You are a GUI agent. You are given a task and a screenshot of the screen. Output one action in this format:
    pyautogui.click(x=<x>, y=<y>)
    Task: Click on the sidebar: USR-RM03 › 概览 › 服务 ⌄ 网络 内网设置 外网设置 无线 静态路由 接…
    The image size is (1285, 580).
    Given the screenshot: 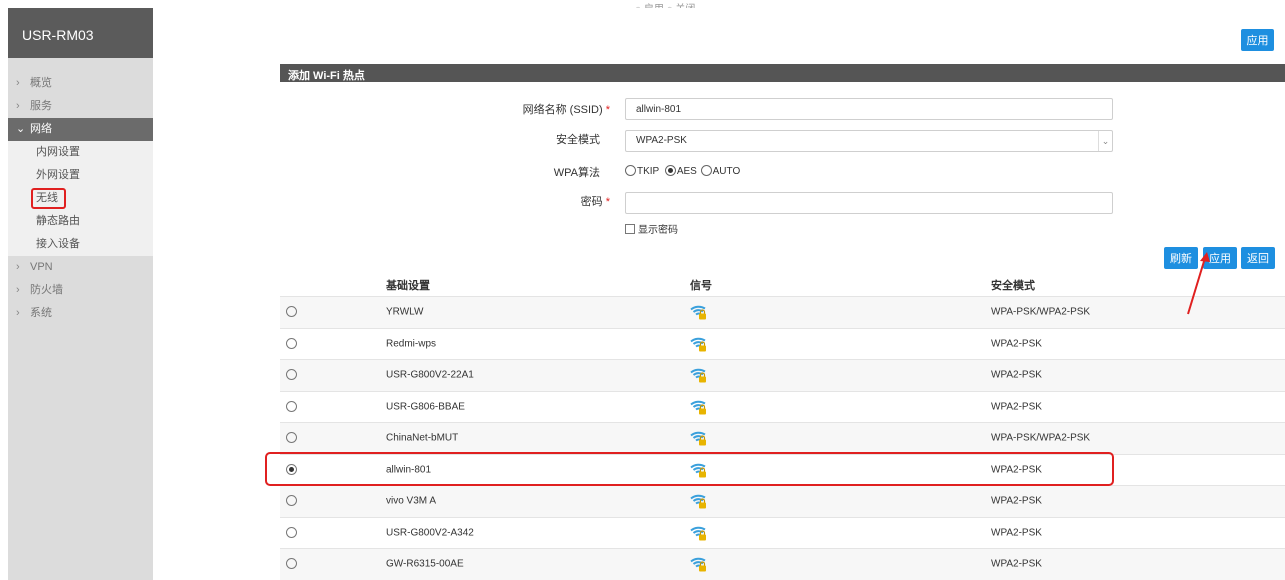 What is the action you would take?
    pyautogui.click(x=80, y=294)
    